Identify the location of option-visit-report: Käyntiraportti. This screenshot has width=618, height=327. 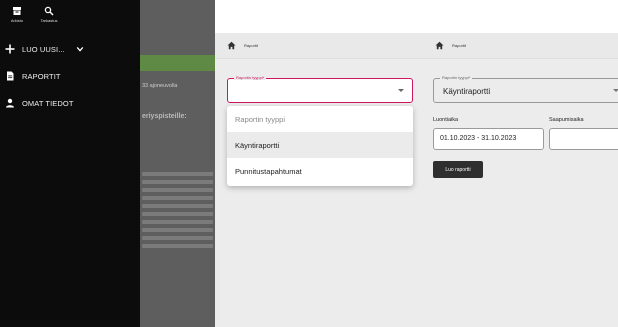
(320, 145).